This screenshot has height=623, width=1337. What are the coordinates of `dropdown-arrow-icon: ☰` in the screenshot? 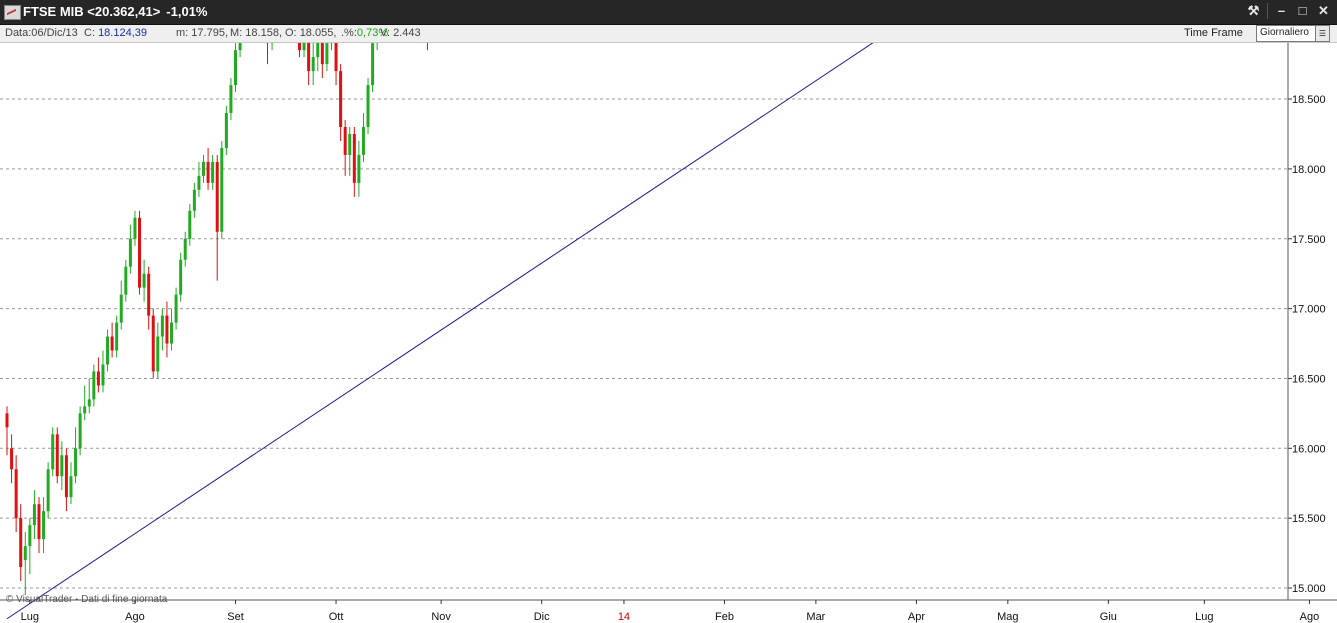 It's located at (1322, 33).